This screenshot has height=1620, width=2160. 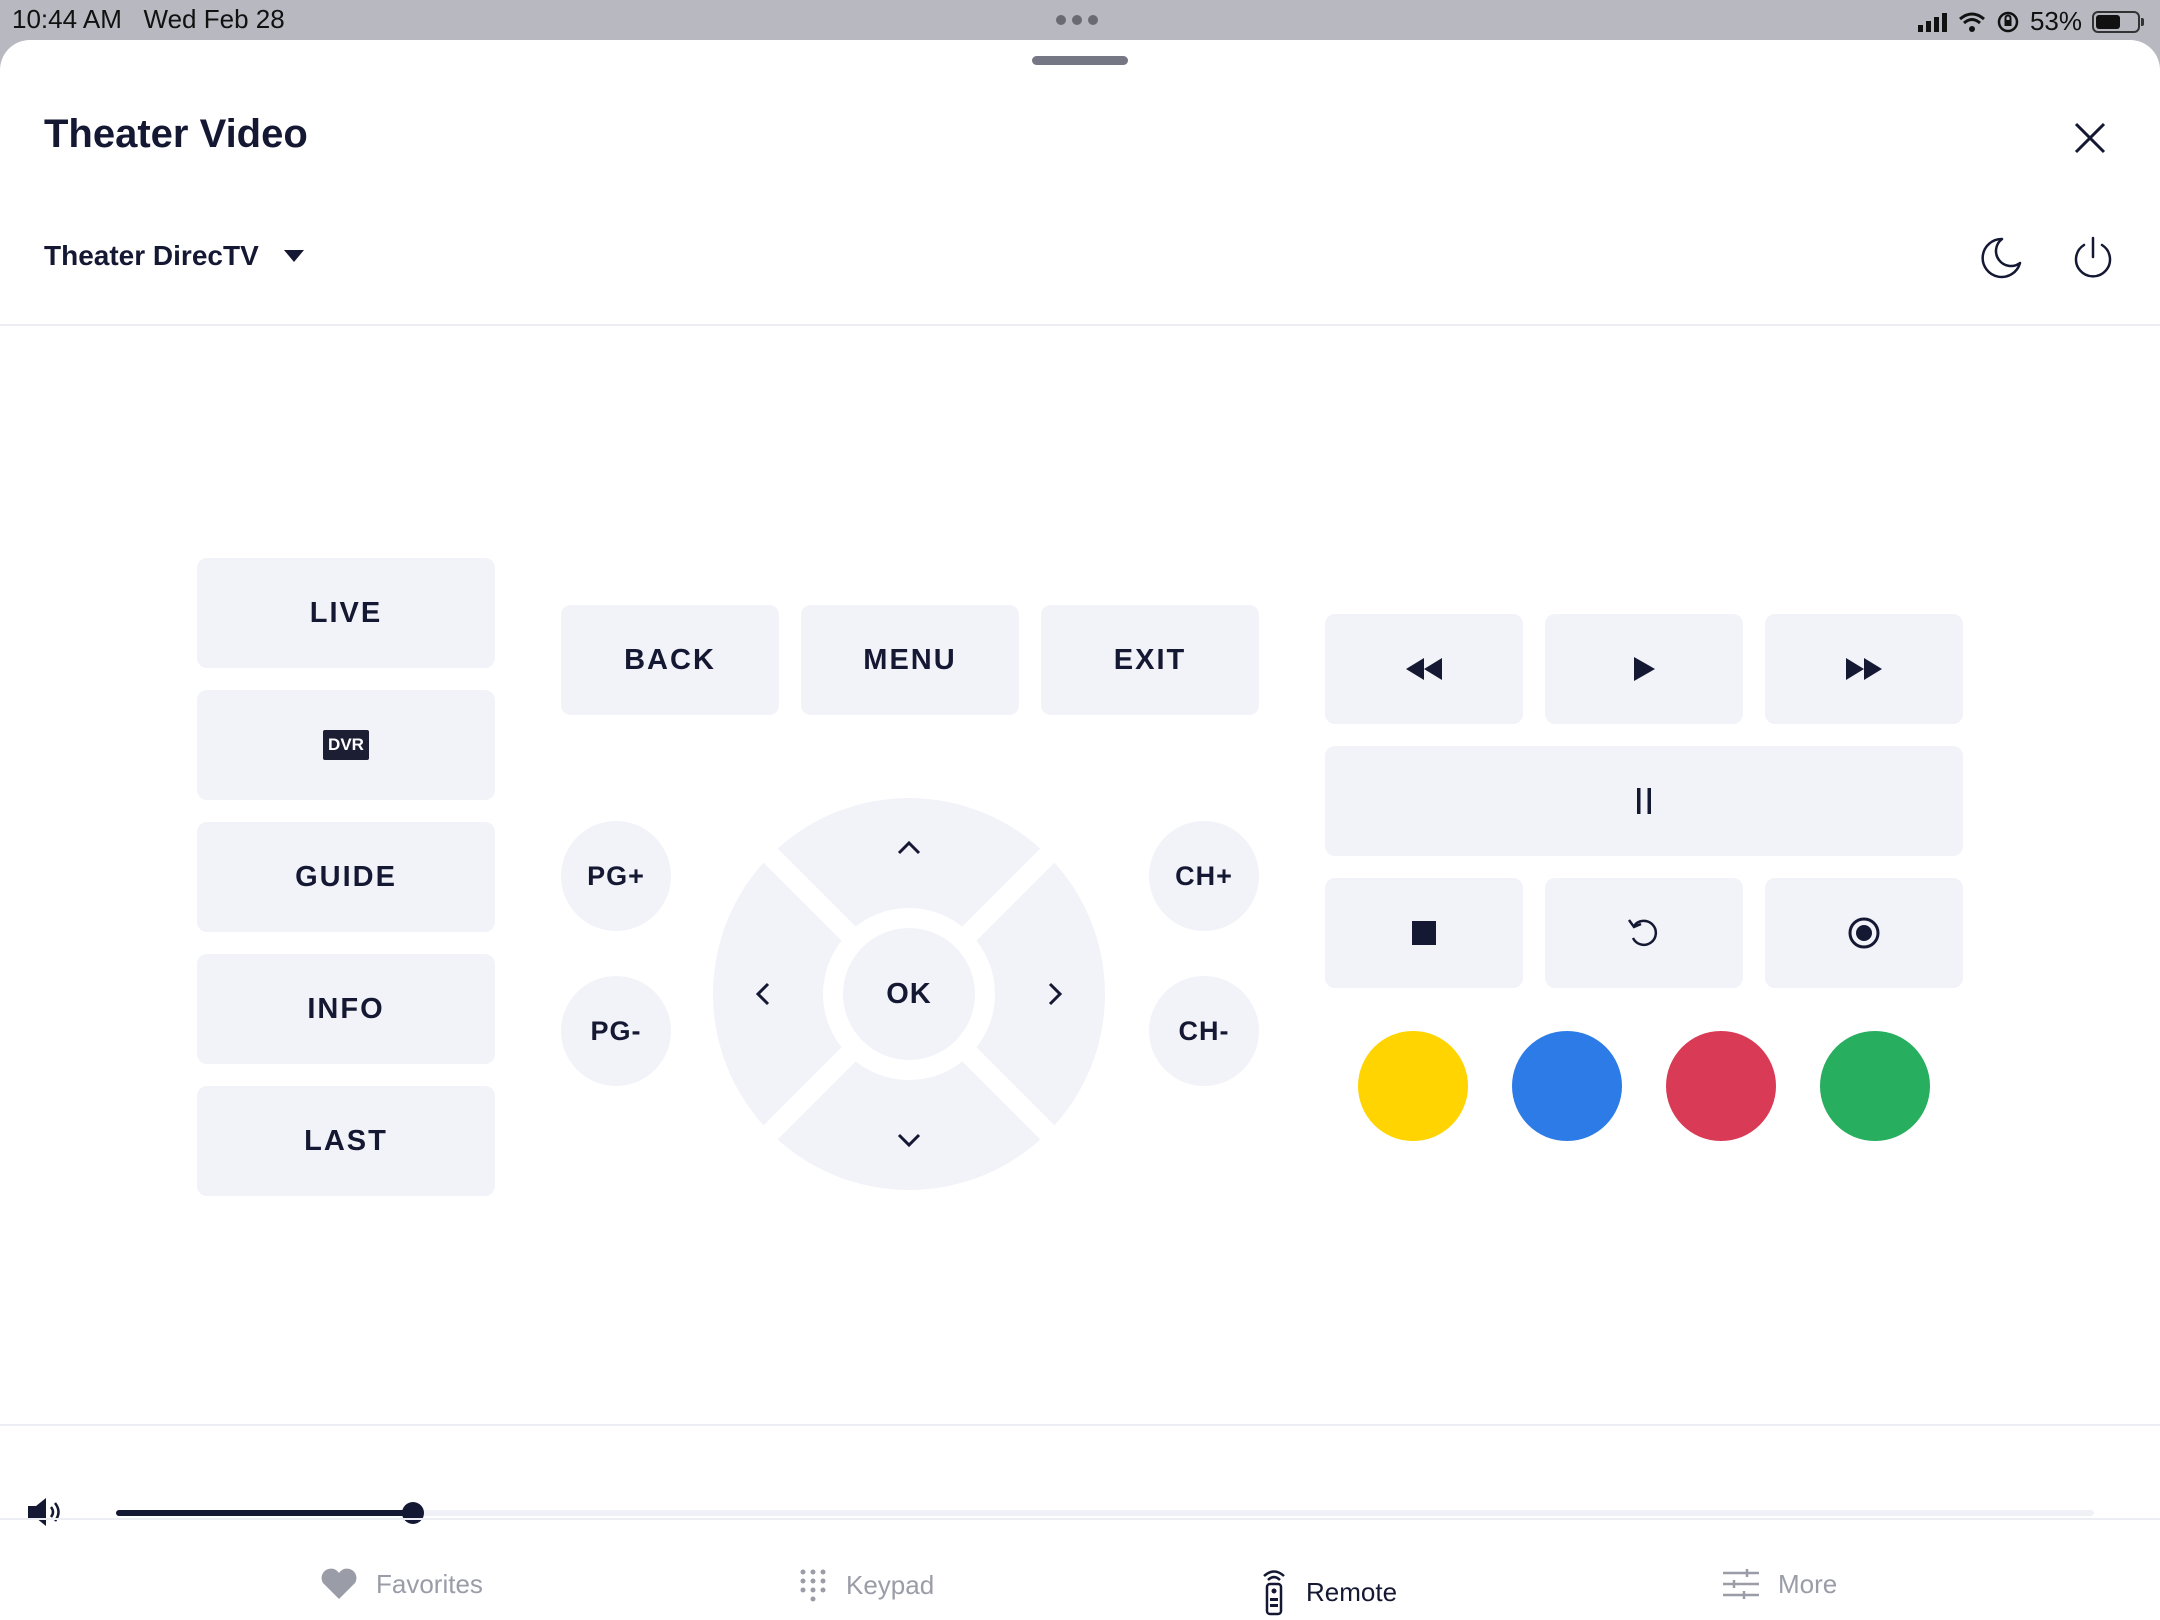 What do you see at coordinates (1080, 60) in the screenshot?
I see `sheet-grabber` at bounding box center [1080, 60].